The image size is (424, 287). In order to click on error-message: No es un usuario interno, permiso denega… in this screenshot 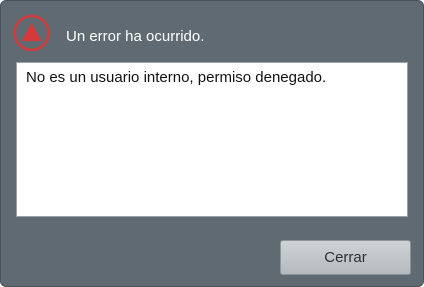, I will do `click(176, 77)`.